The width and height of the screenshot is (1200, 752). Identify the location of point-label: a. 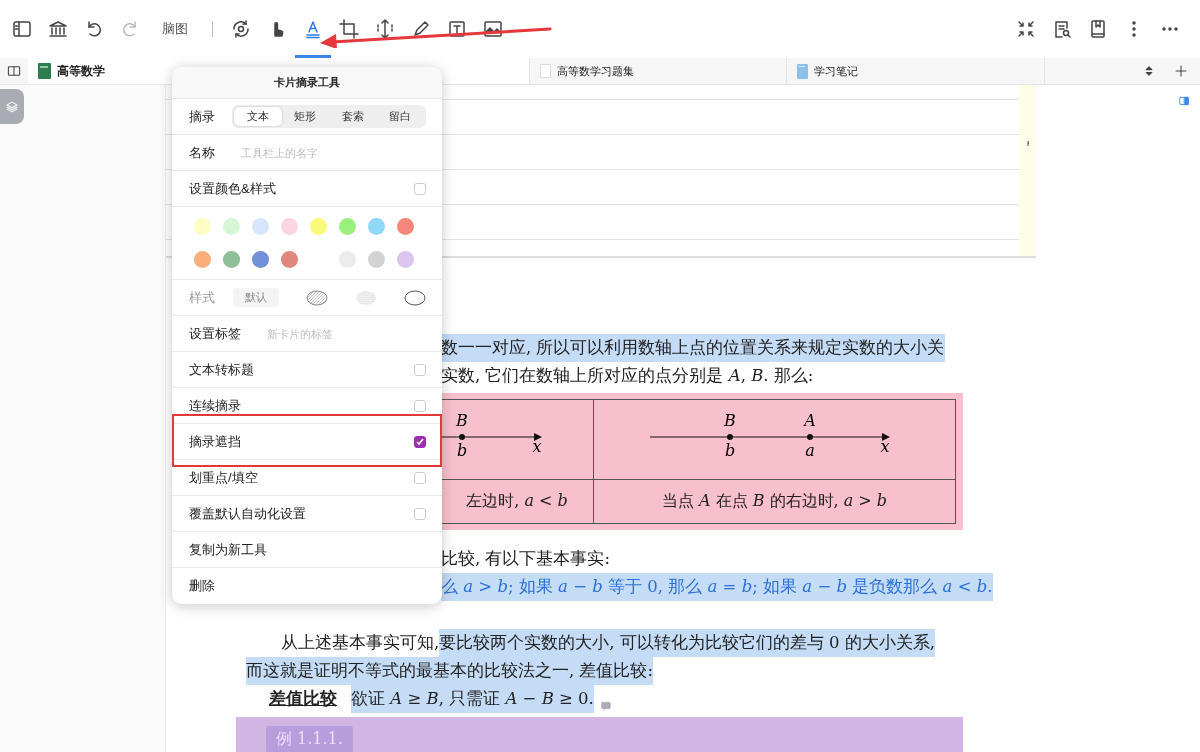
(809, 450).